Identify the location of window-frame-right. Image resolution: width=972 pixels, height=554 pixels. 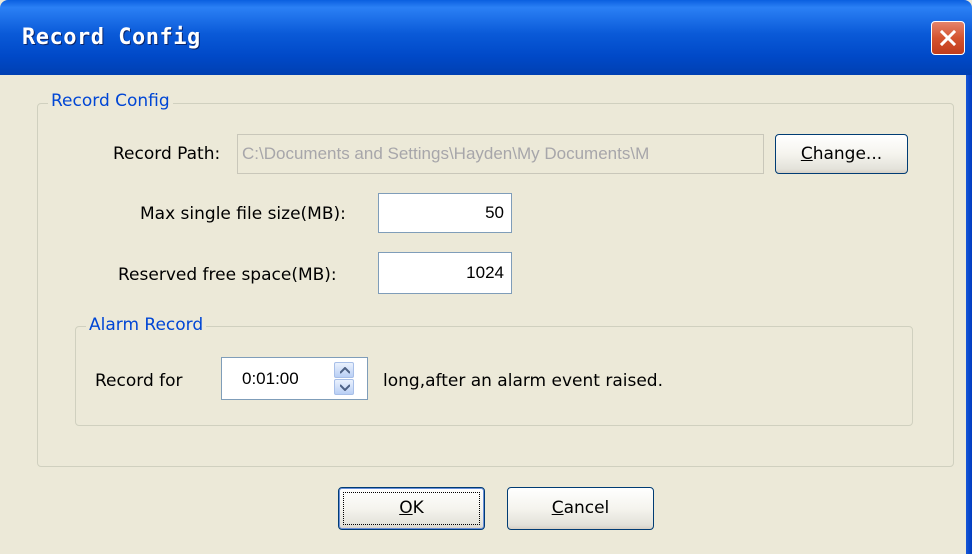
(969, 314).